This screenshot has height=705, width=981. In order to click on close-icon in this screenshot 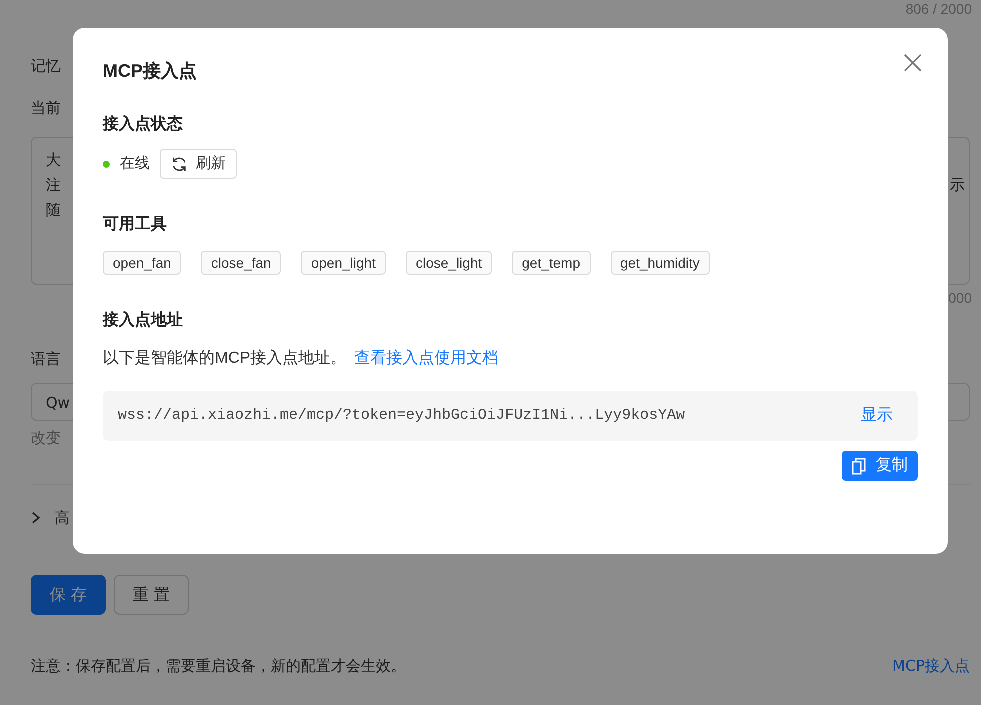, I will do `click(913, 63)`.